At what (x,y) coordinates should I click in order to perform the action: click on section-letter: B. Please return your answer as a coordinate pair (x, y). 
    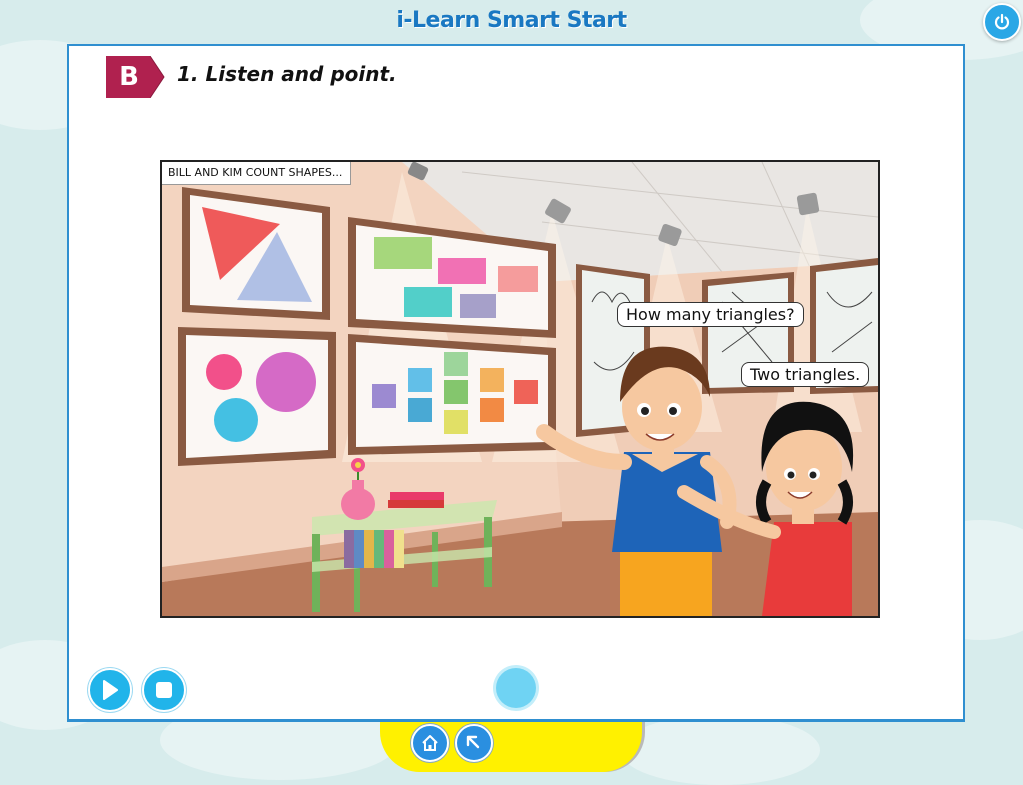
    Looking at the image, I should click on (129, 77).